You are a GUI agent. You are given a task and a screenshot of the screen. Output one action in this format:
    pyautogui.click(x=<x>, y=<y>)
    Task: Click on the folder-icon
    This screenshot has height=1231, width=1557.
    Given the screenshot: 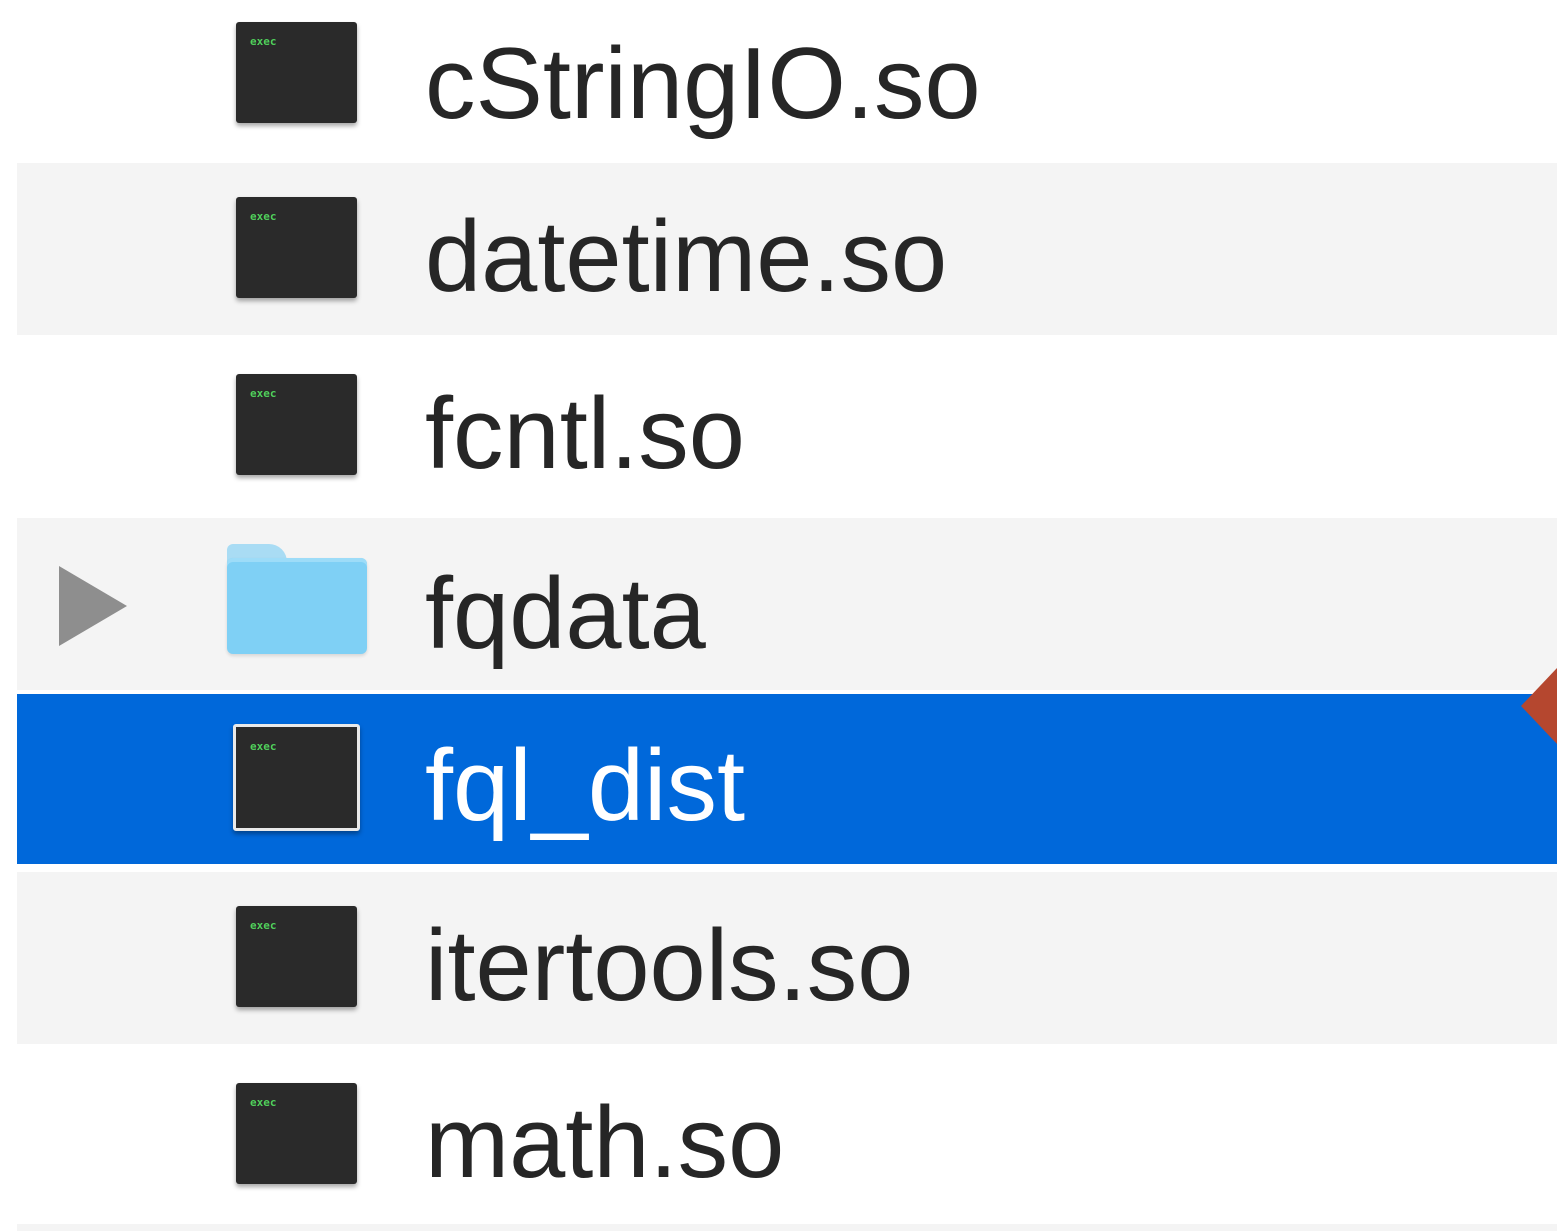 What is the action you would take?
    pyautogui.click(x=297, y=600)
    